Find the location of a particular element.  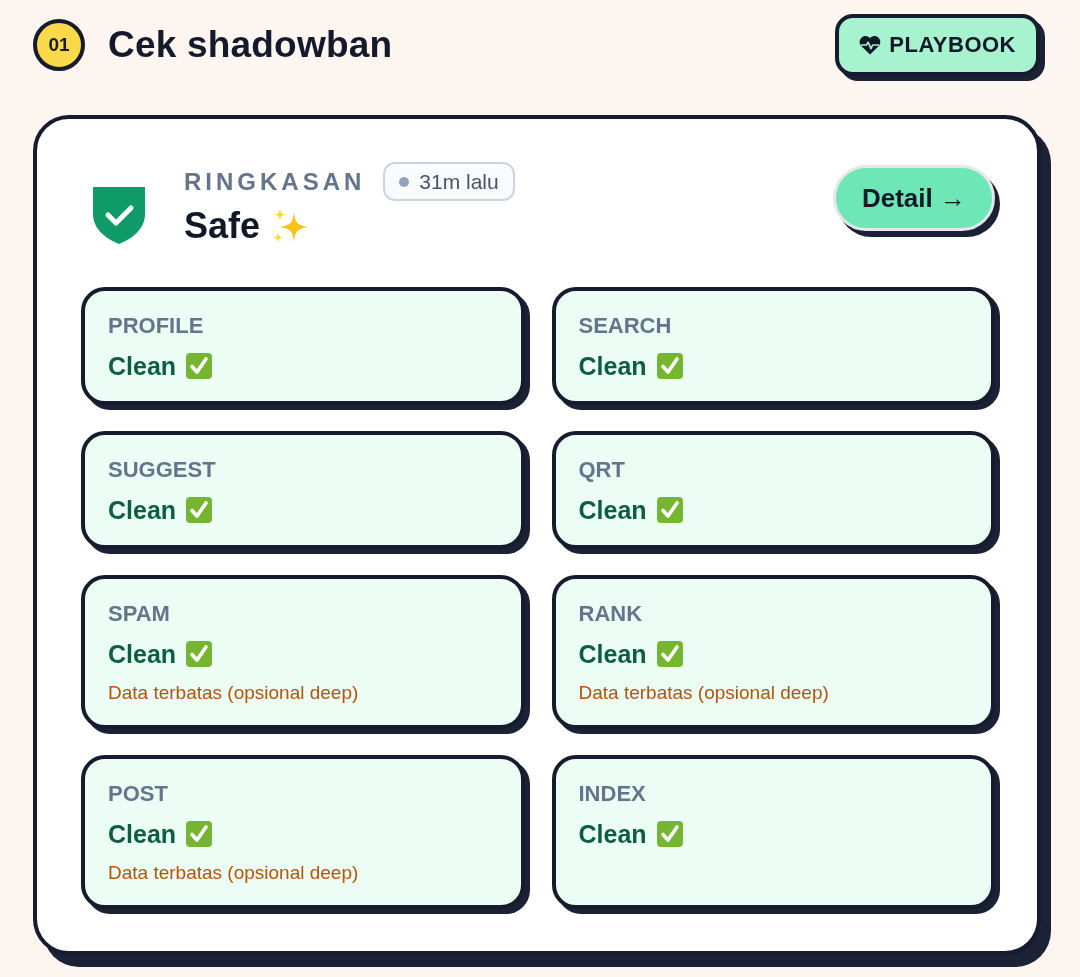

check-label: RANK is located at coordinates (610, 614).